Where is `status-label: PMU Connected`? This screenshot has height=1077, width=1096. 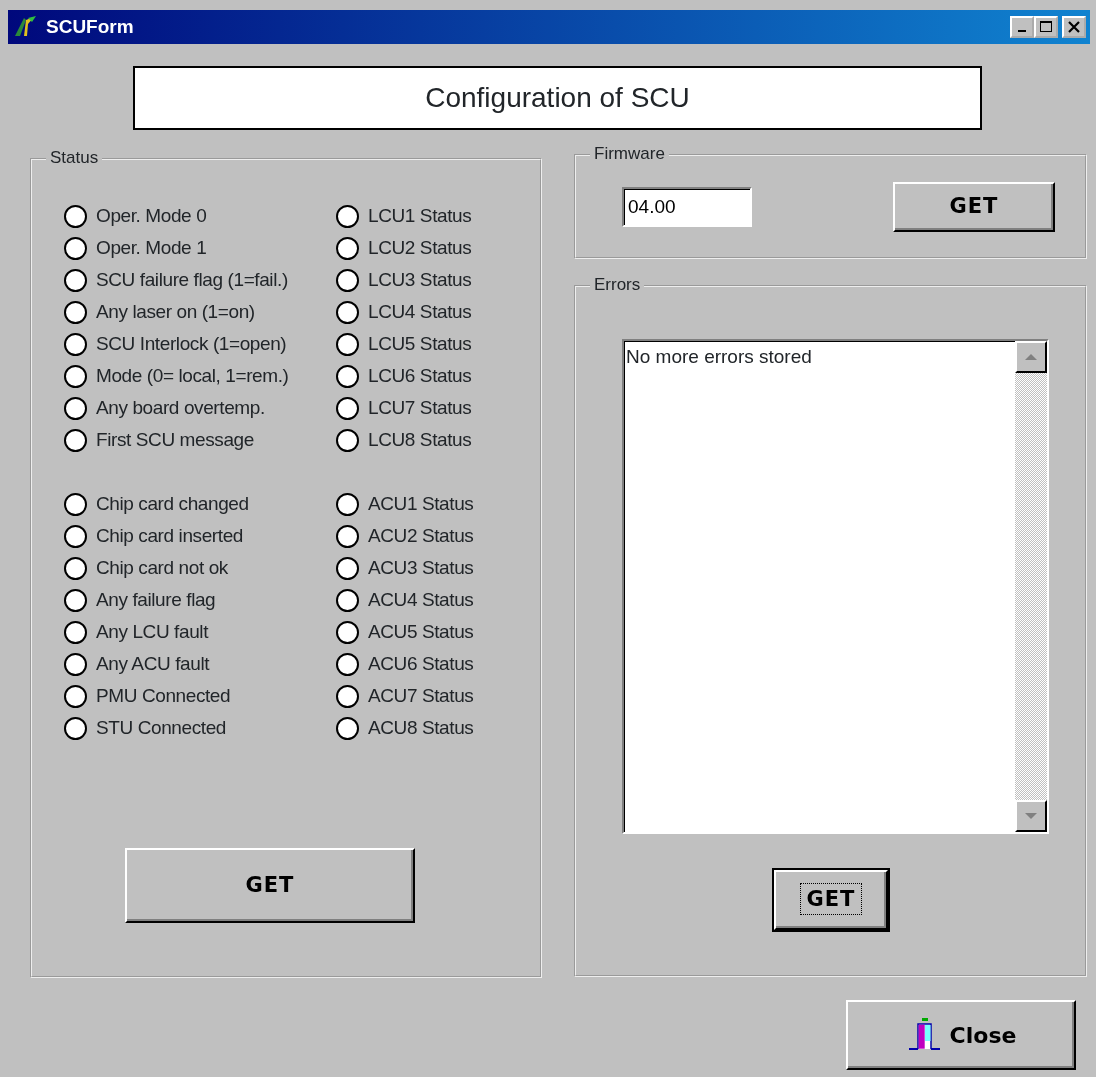
status-label: PMU Connected is located at coordinates (163, 695).